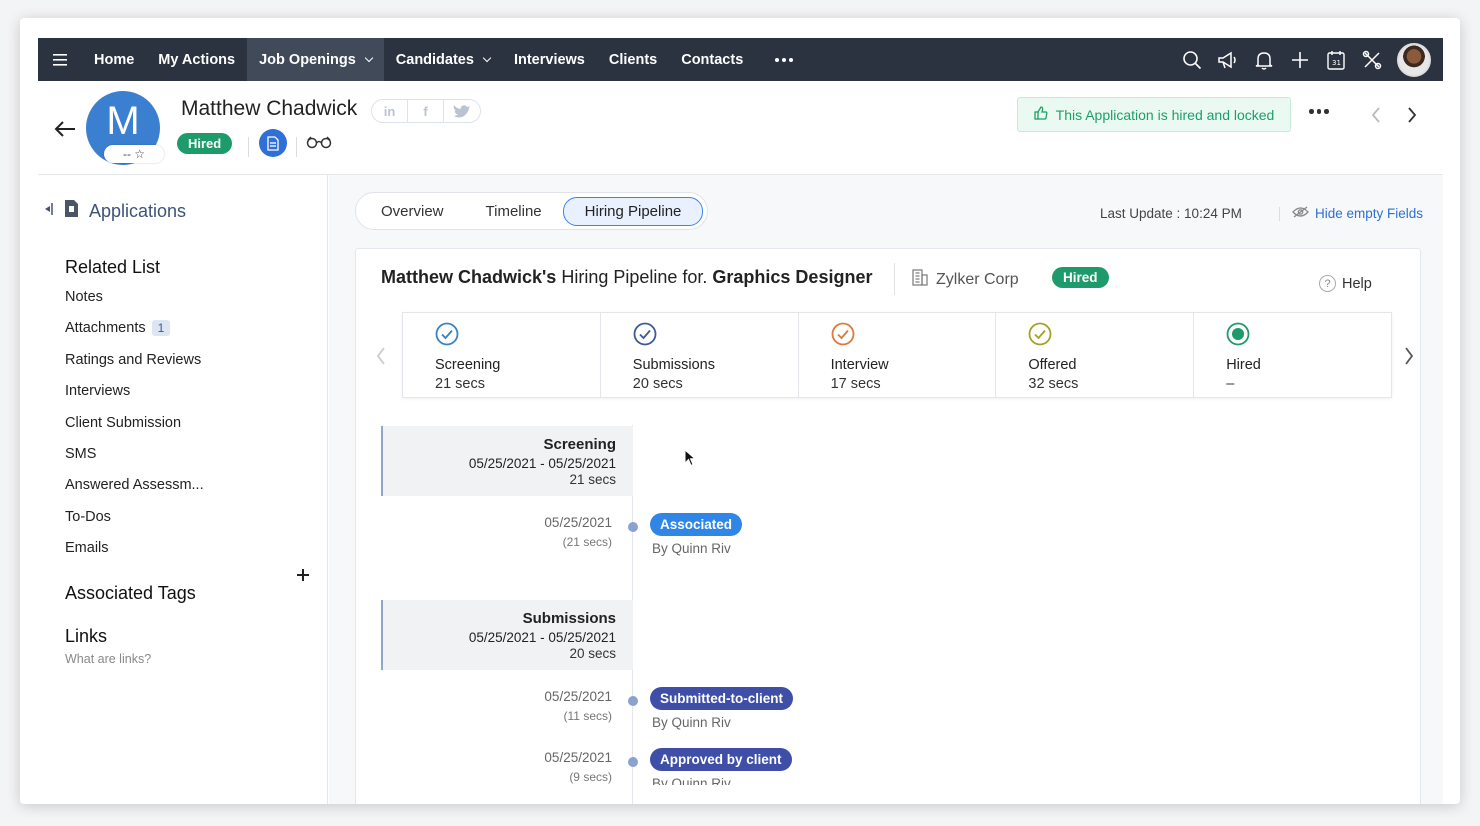 This screenshot has height=826, width=1480. Describe the element at coordinates (108, 659) in the screenshot. I see `links-help-link: What are links?` at that location.